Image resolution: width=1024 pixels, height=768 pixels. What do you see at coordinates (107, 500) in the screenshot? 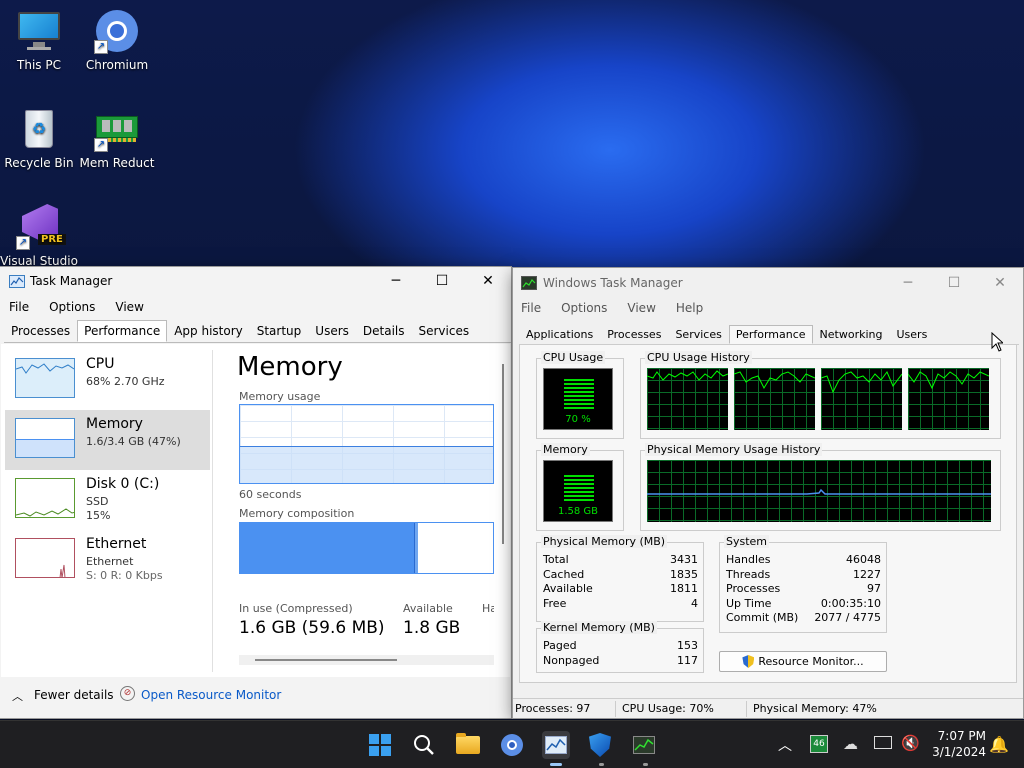
I see `sidebar-item-disk: Disk 0 (C:) SSD 15%` at bounding box center [107, 500].